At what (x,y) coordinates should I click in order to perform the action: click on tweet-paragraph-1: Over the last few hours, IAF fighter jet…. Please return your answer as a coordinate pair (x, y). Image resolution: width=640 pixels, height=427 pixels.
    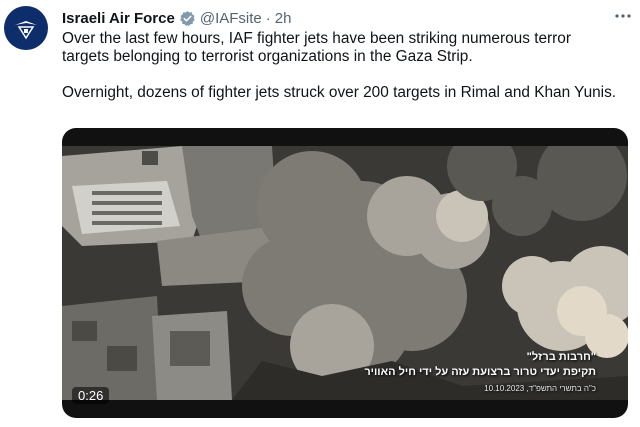
    Looking at the image, I should click on (316, 47).